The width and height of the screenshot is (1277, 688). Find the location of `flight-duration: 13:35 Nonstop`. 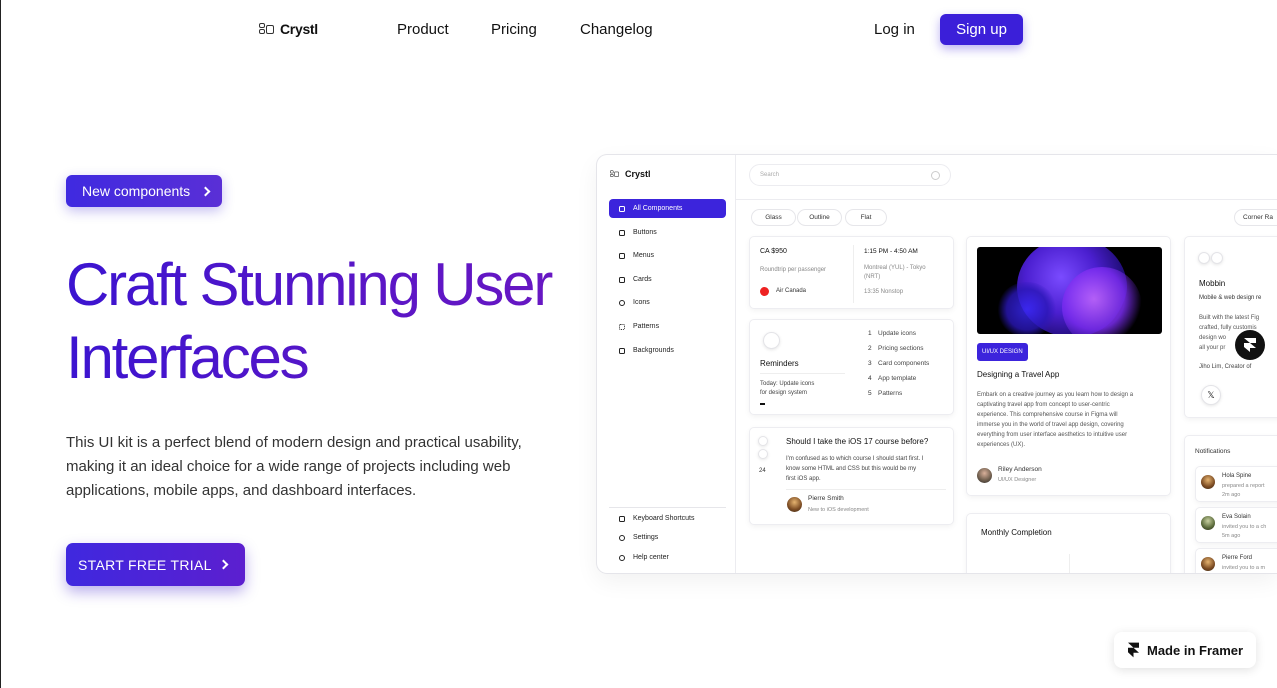

flight-duration: 13:35 Nonstop is located at coordinates (884, 292).